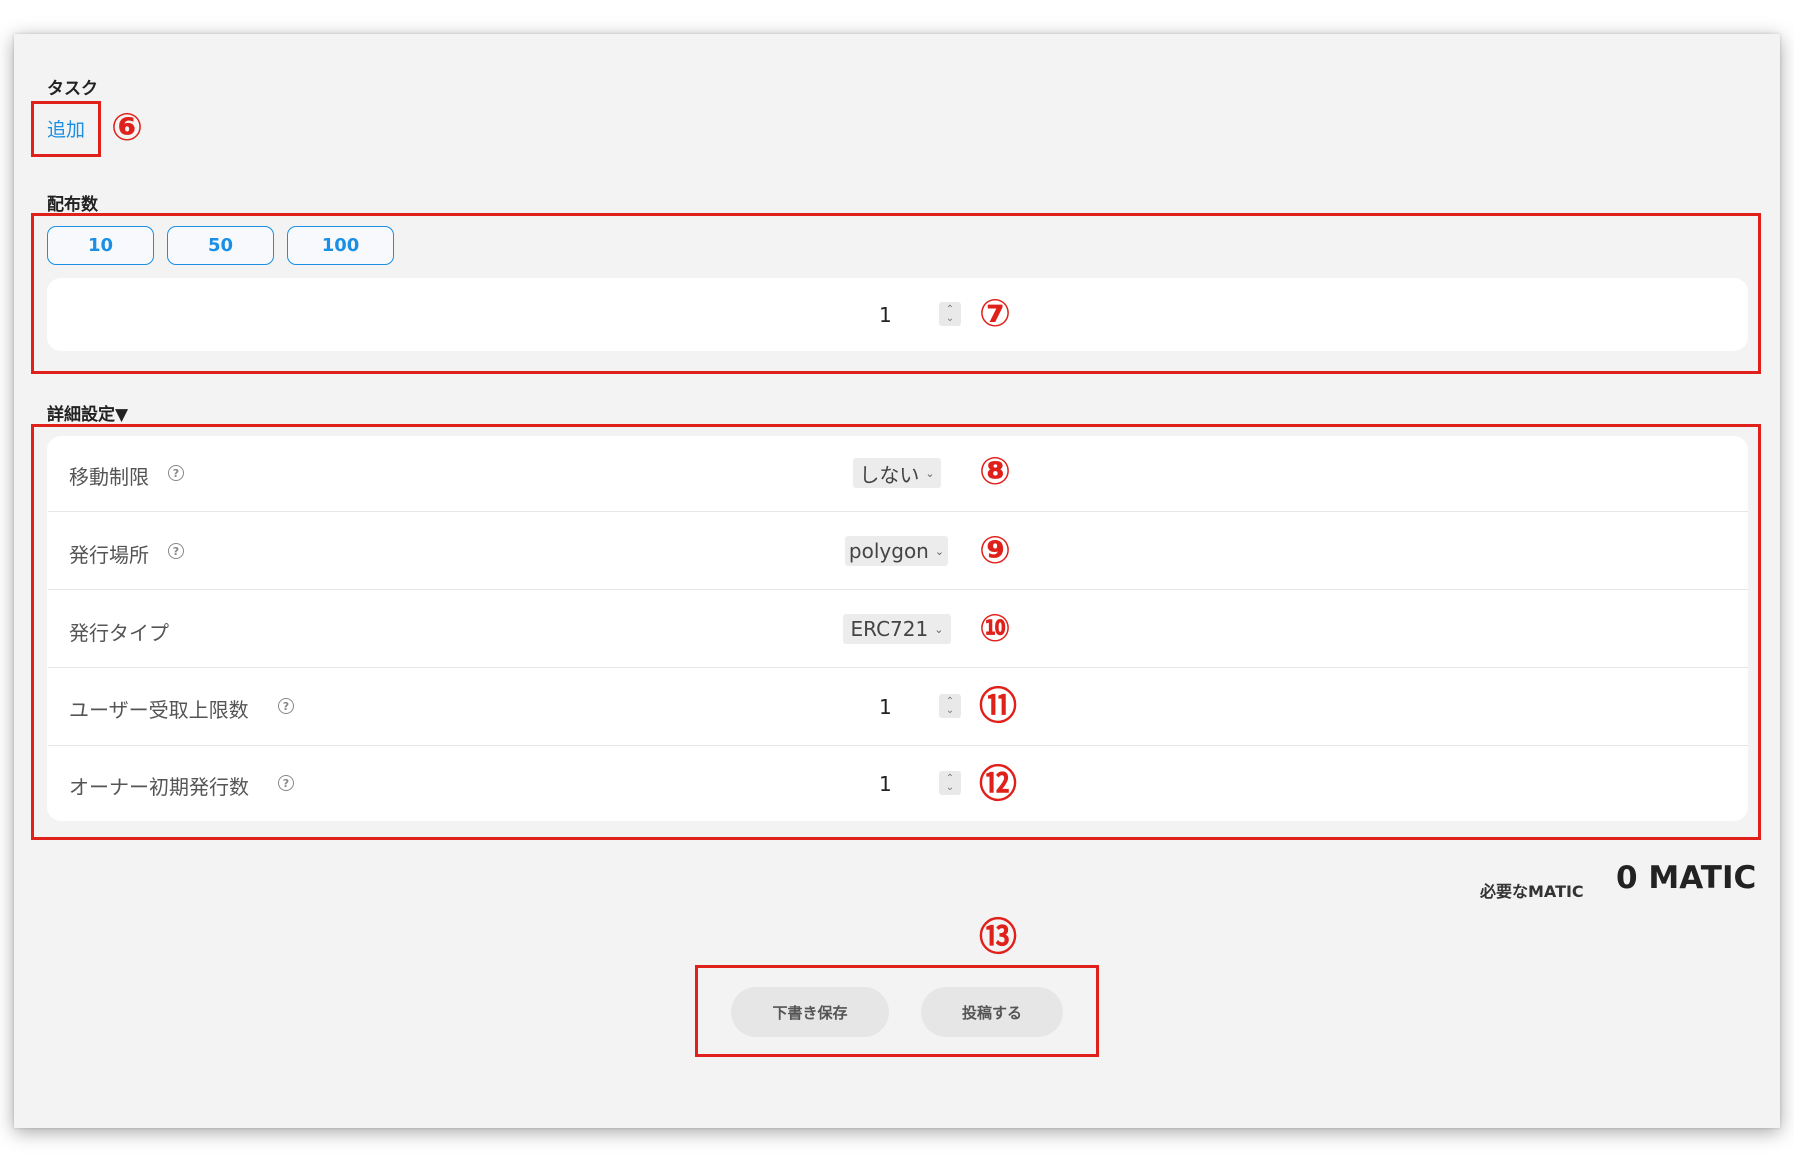  I want to click on annotation-marker-13: ⑬, so click(998, 937).